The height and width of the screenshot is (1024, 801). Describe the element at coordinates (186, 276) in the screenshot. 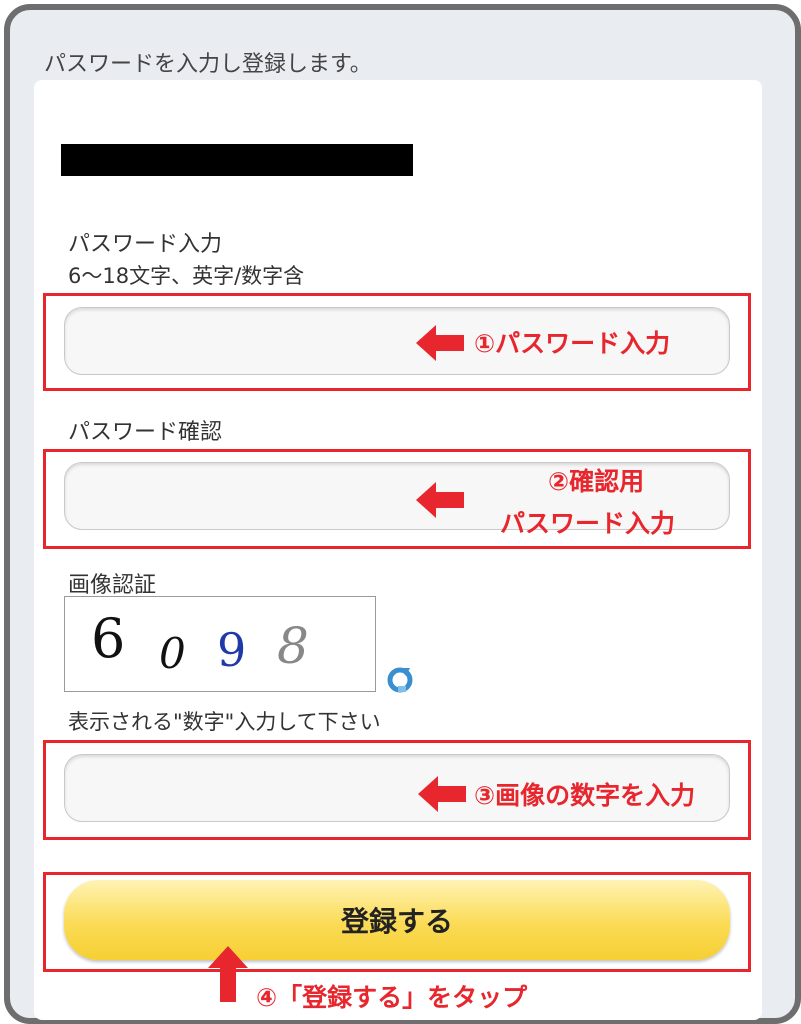

I see `password-hint: 6～18文字、英字/数字含` at that location.